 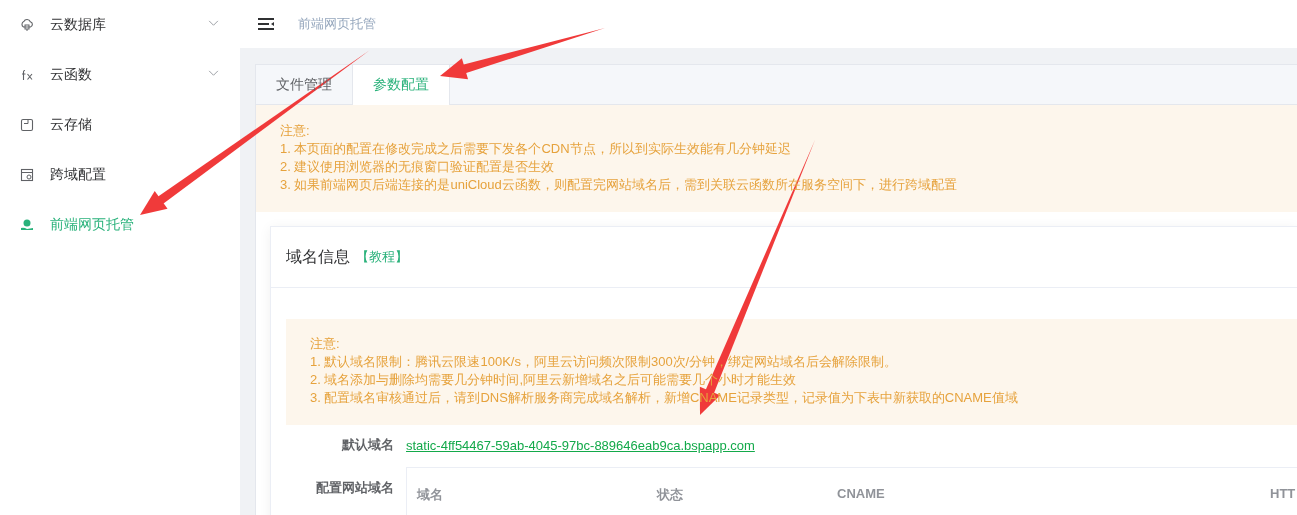 I want to click on sidebar-item: 跨域配置, so click(x=120, y=175).